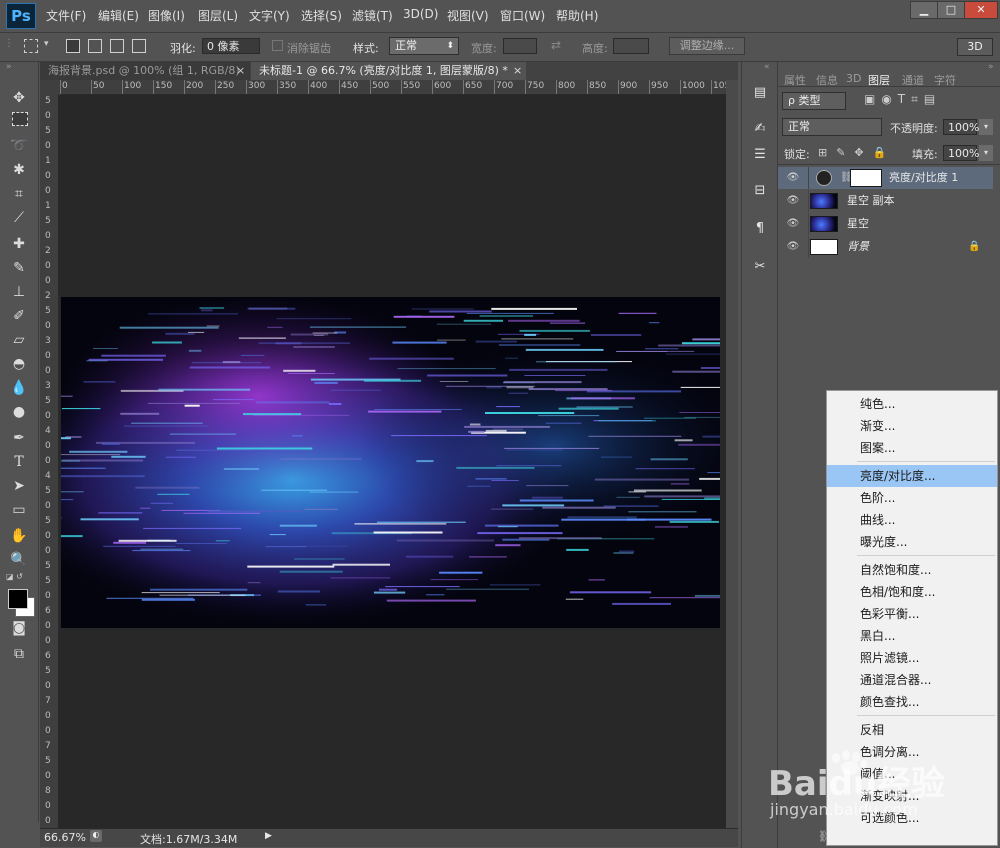 This screenshot has height=848, width=1000. Describe the element at coordinates (19, 170) in the screenshot. I see `magic-wand-tool-icon: ✱` at that location.